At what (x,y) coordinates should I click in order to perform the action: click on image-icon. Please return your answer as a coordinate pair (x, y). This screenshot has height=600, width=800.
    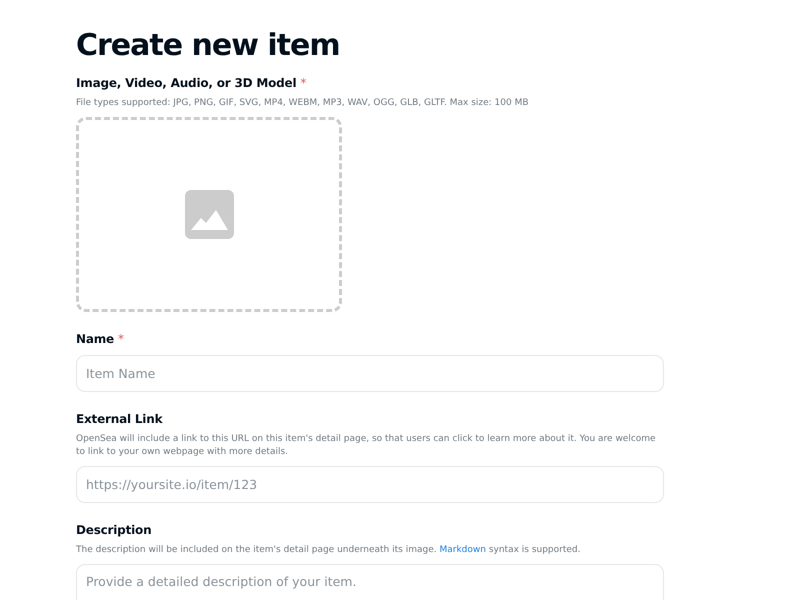
    Looking at the image, I should click on (209, 214).